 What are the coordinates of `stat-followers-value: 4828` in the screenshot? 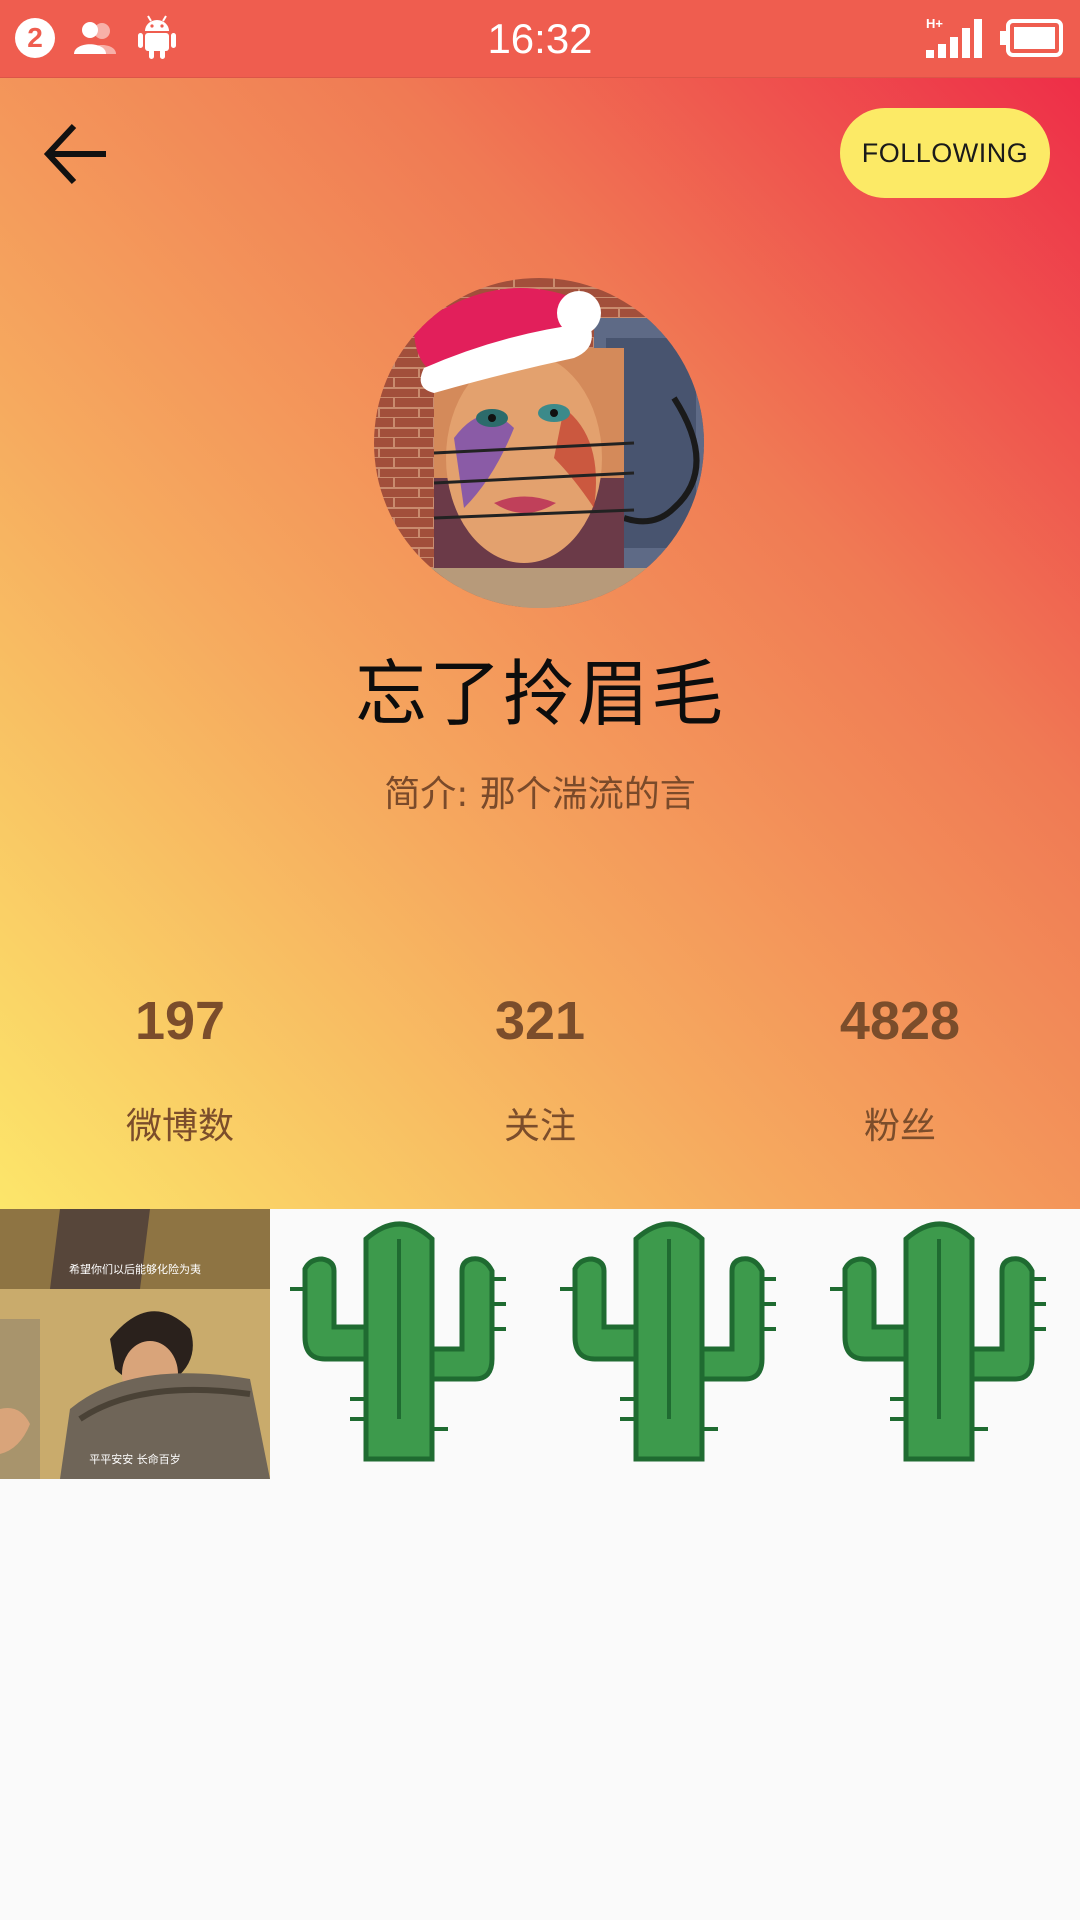 It's located at (900, 1021).